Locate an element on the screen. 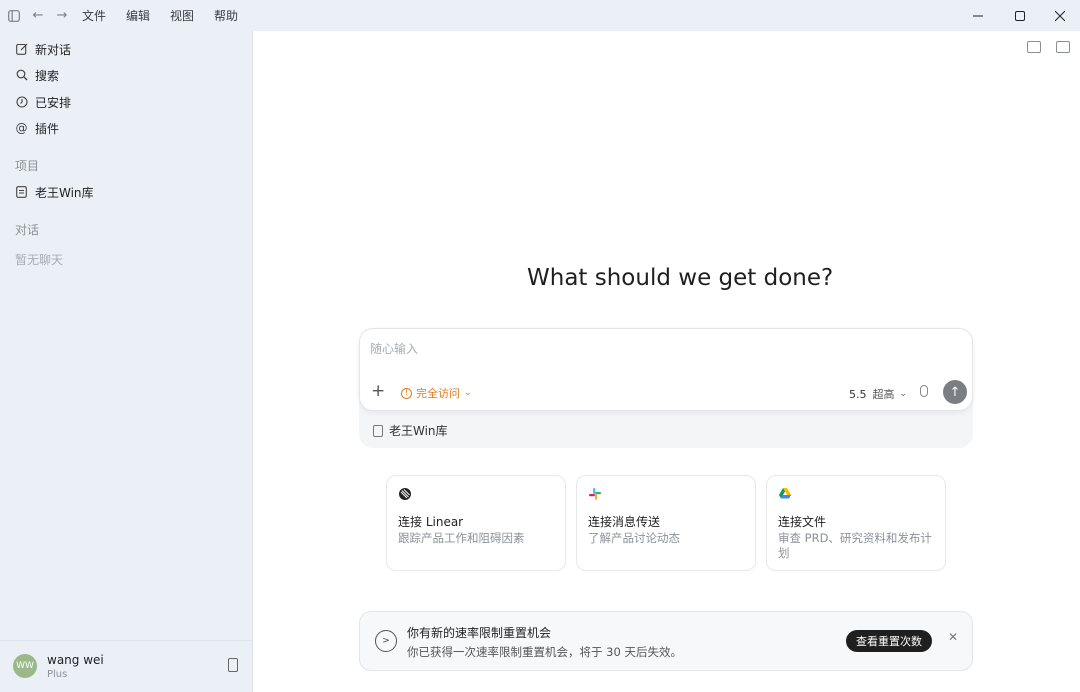 Image resolution: width=1080 pixels, height=692 pixels. top-right-toolbar is located at coordinates (1041, 47).